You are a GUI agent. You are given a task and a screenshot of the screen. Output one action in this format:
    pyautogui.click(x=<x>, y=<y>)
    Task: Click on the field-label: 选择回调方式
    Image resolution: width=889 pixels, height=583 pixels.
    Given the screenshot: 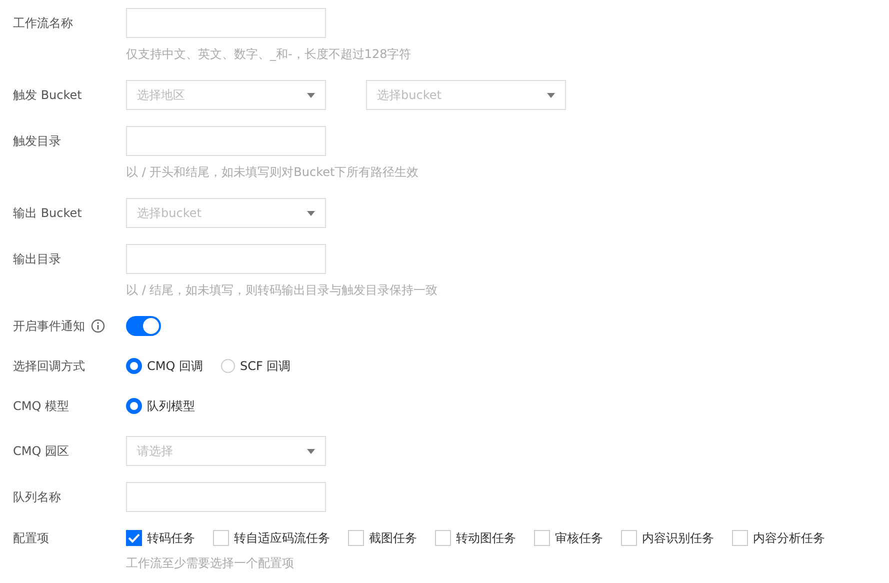 What is the action you would take?
    pyautogui.click(x=49, y=366)
    